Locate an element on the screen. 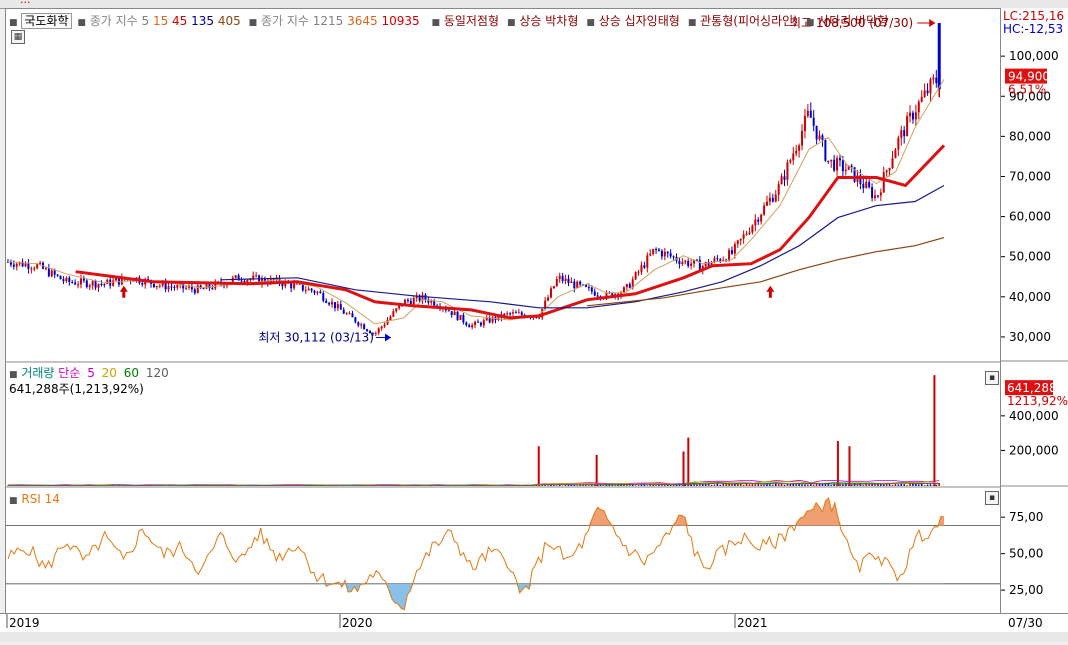 The height and width of the screenshot is (645, 1068). grid-table-icon: ▦ is located at coordinates (18, 37).